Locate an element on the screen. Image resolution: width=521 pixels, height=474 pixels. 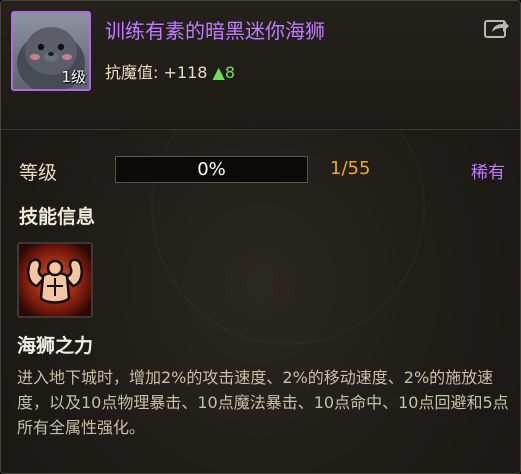
stat-label: 抗魔值: is located at coordinates (132, 72).